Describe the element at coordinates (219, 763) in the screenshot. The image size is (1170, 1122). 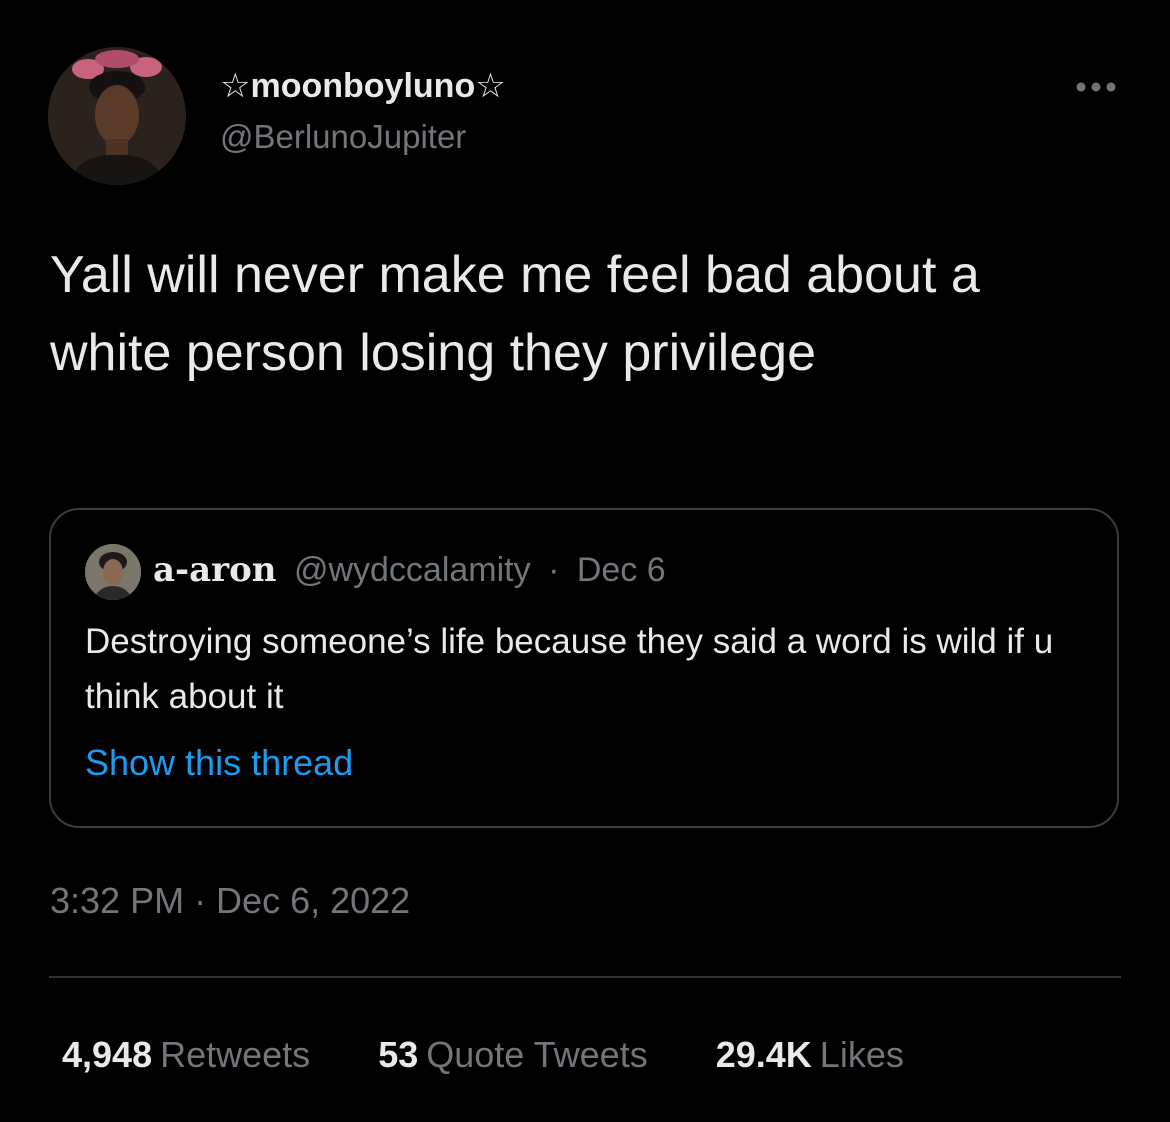
I see `show-thread-link: Show this thread` at that location.